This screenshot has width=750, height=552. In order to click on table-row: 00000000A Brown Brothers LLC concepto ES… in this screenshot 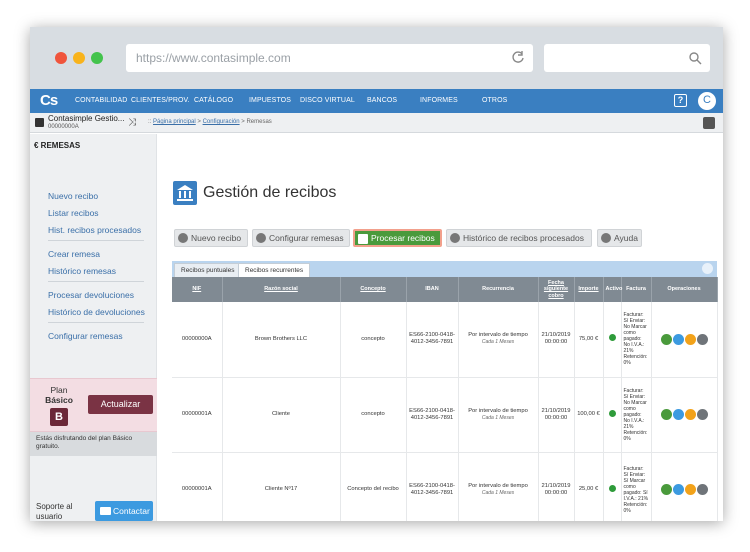, I will do `click(445, 340)`.